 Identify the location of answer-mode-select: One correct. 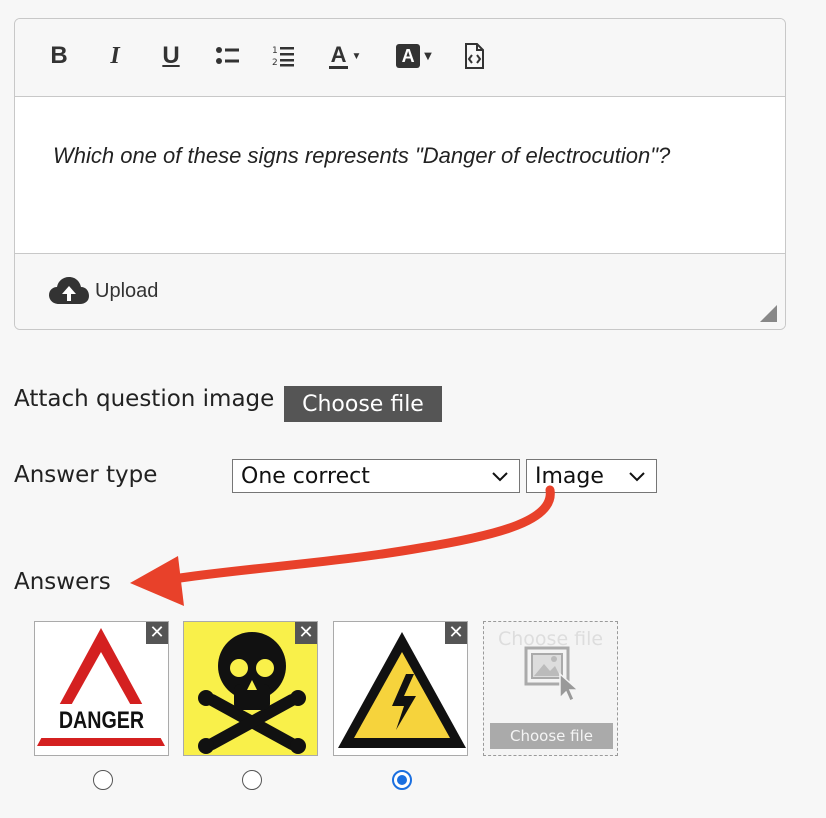
(376, 476).